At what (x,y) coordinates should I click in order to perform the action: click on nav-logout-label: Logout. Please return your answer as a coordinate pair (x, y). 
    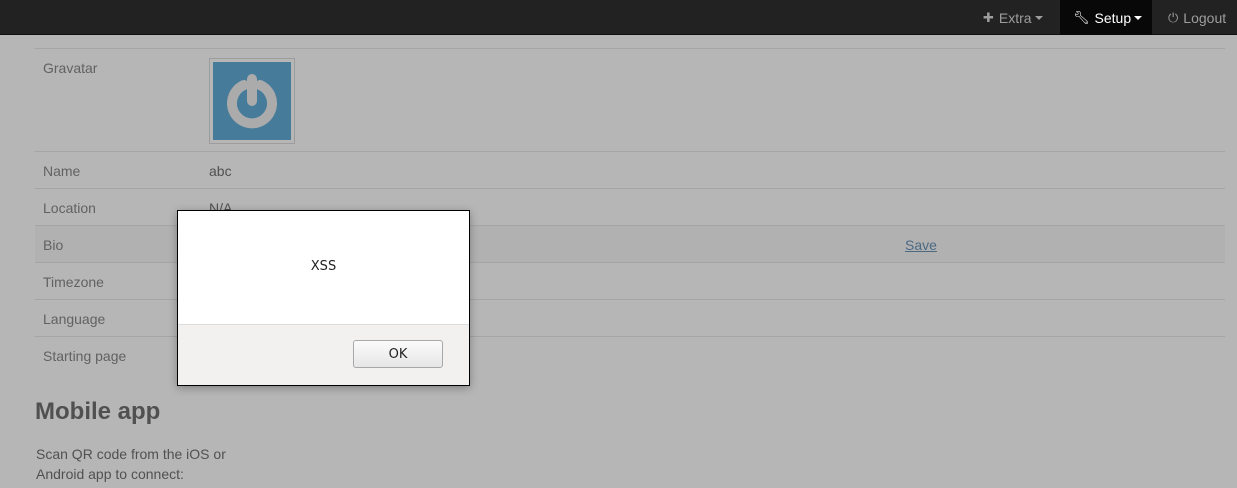
    Looking at the image, I should click on (1205, 17).